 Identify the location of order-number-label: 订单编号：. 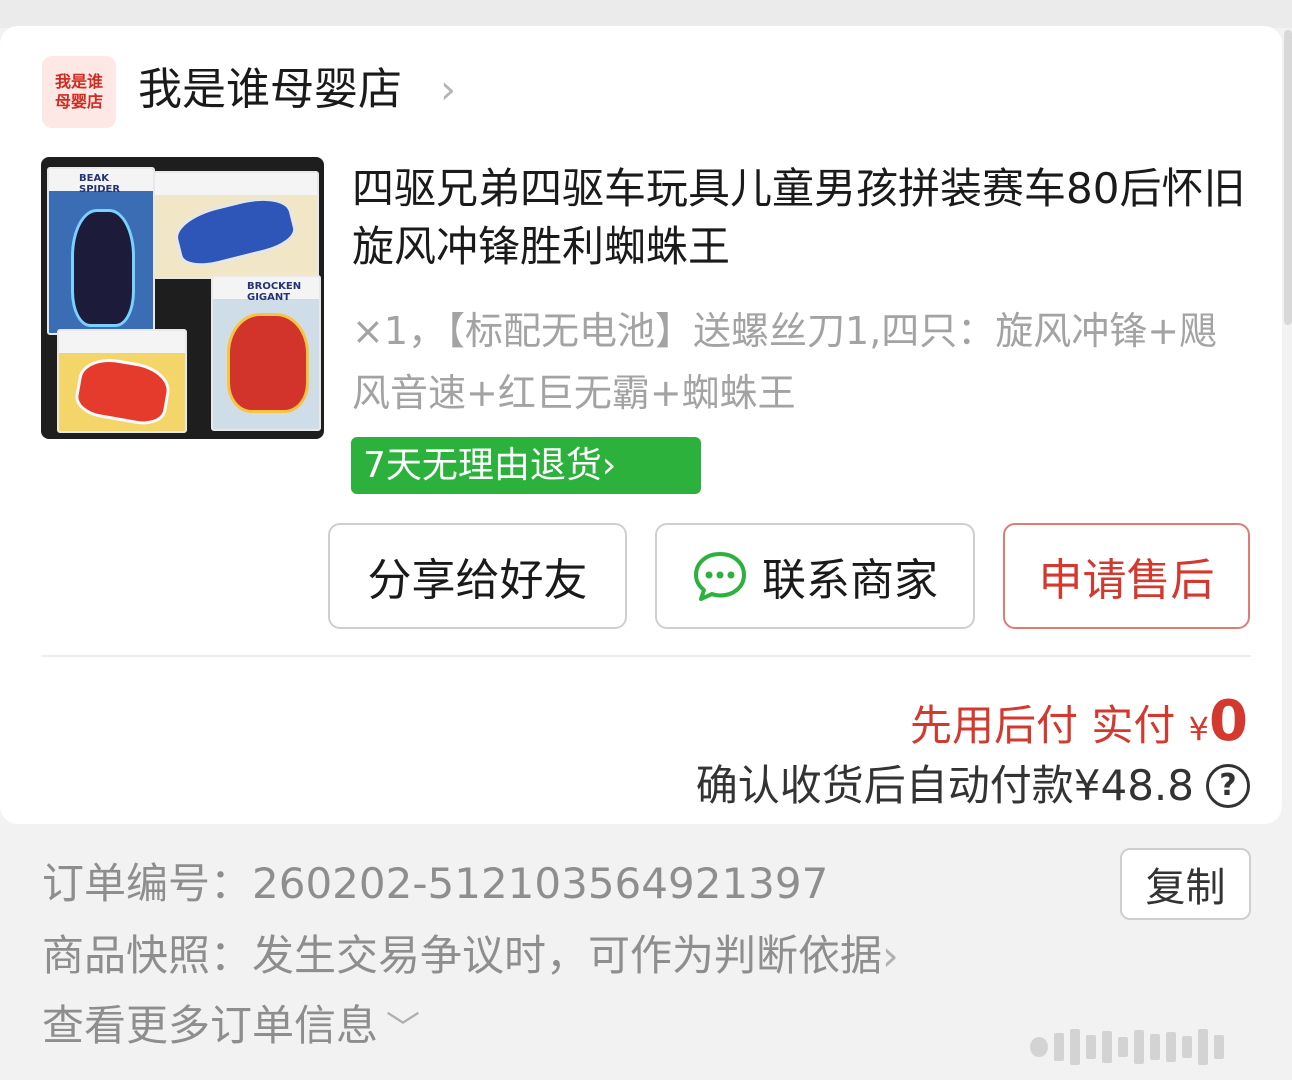
(147, 883).